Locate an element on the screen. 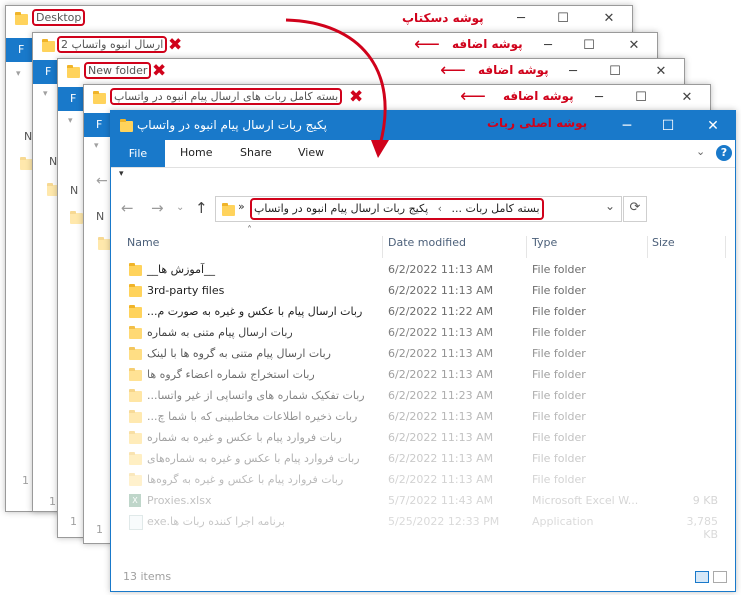 The image size is (741, 595). column-date: Date modified is located at coordinates (427, 242).